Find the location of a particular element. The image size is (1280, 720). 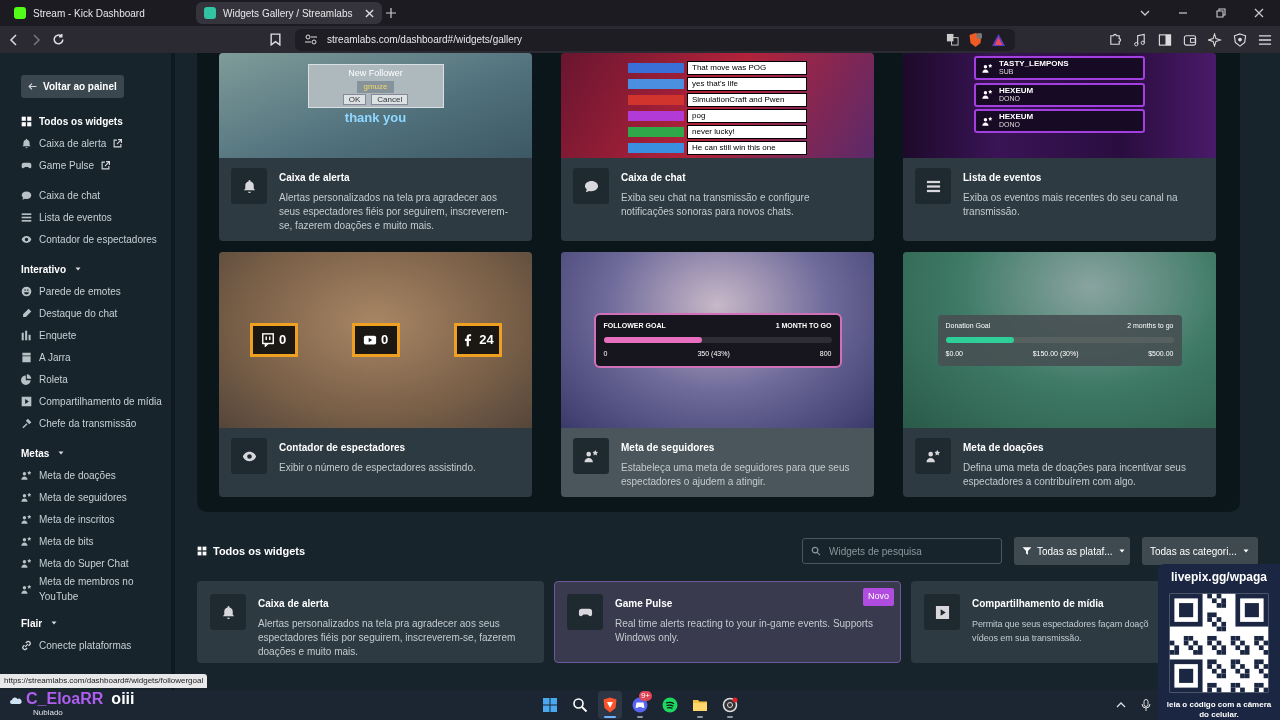

grid-icon is located at coordinates (202, 551).